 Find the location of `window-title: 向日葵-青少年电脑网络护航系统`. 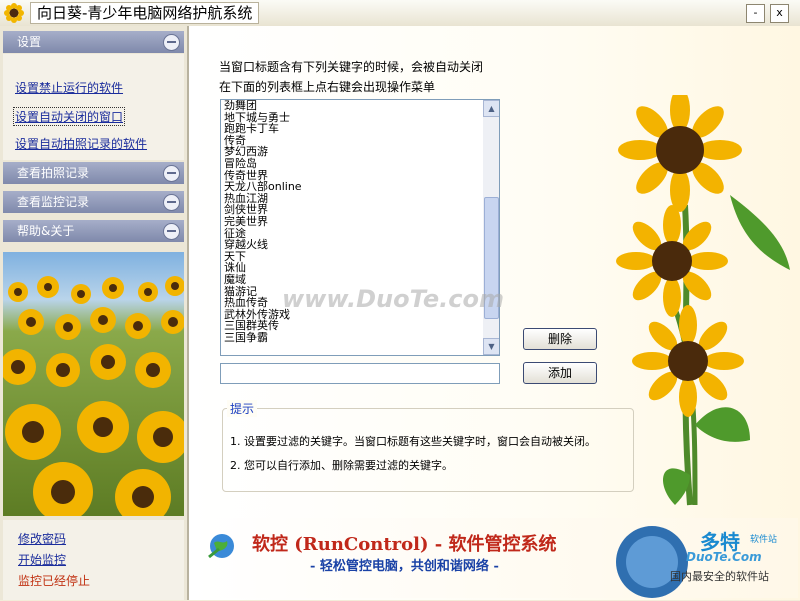

window-title: 向日葵-青少年电脑网络护航系统 is located at coordinates (145, 13).